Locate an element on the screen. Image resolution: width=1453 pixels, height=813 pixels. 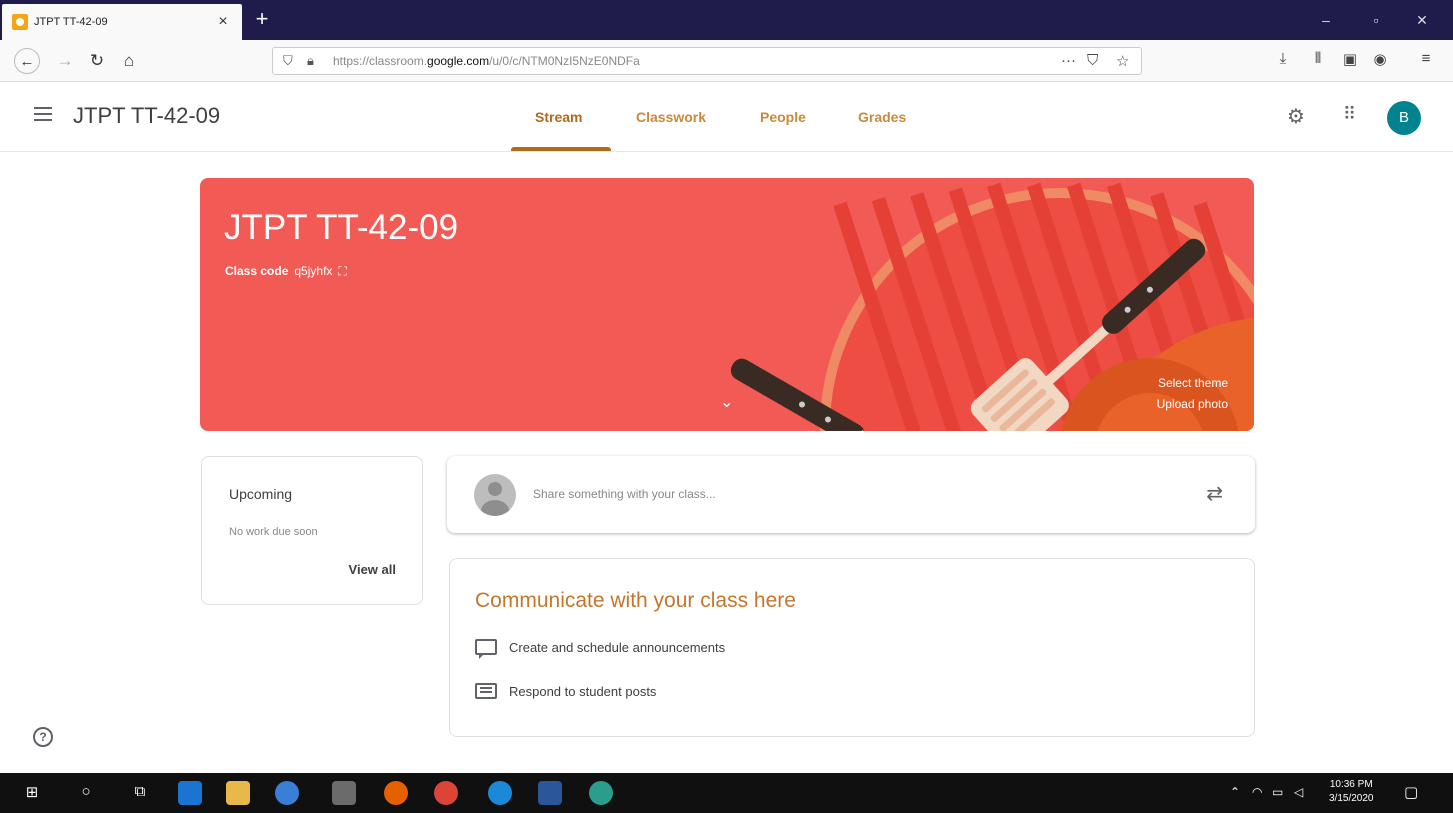
chrome-icon is located at coordinates (446, 793).